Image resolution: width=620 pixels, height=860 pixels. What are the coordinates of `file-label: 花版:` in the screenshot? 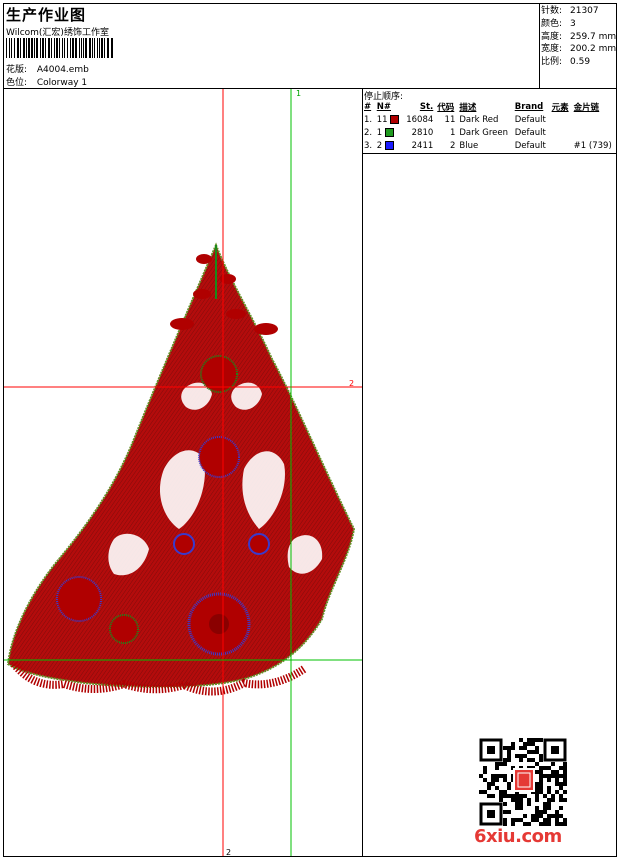 It's located at (17, 70).